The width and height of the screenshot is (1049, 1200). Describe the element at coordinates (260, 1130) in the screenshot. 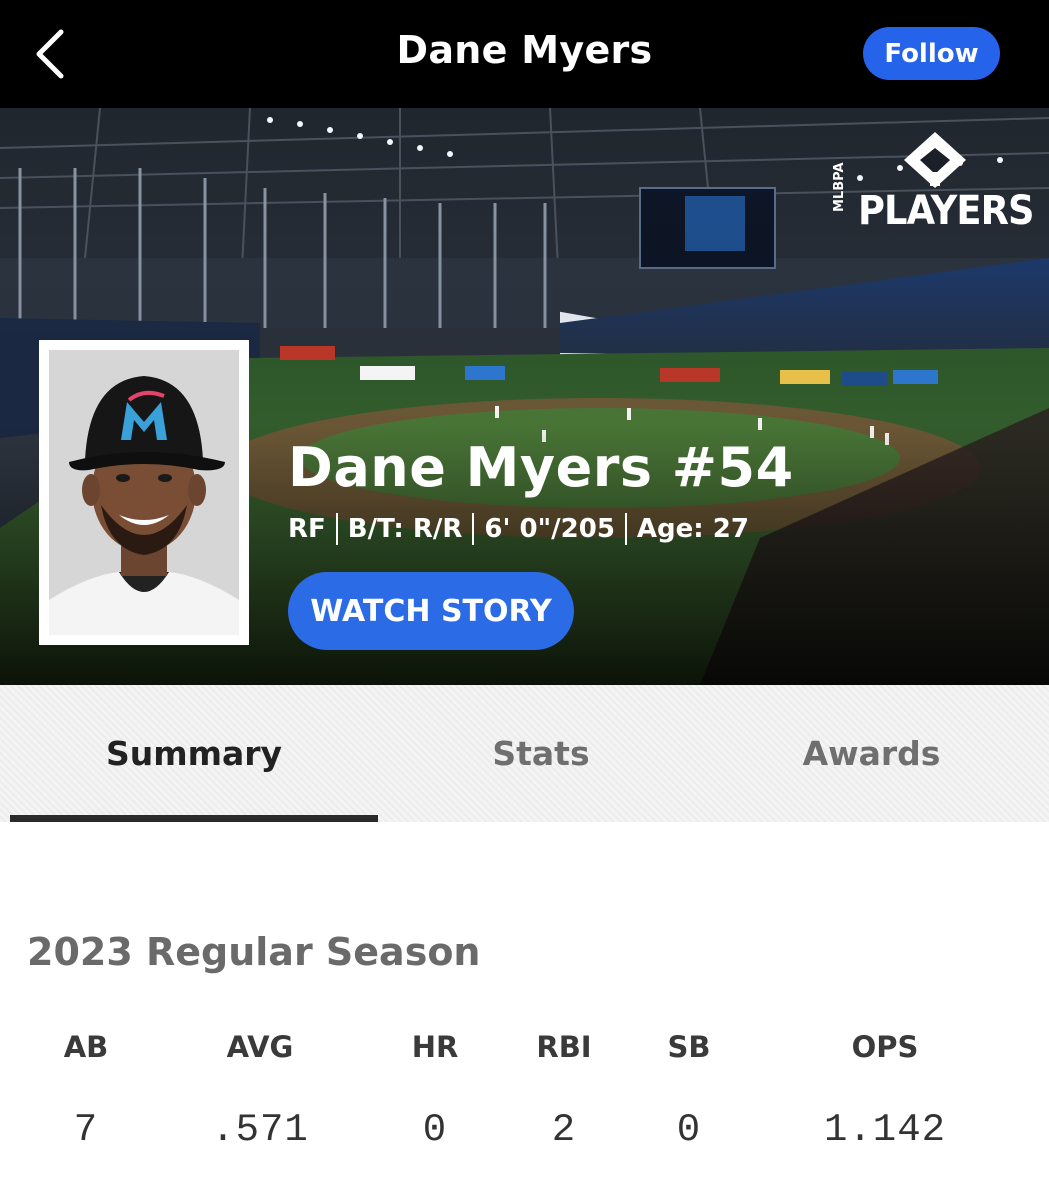

I see `stat-value: .571` at that location.